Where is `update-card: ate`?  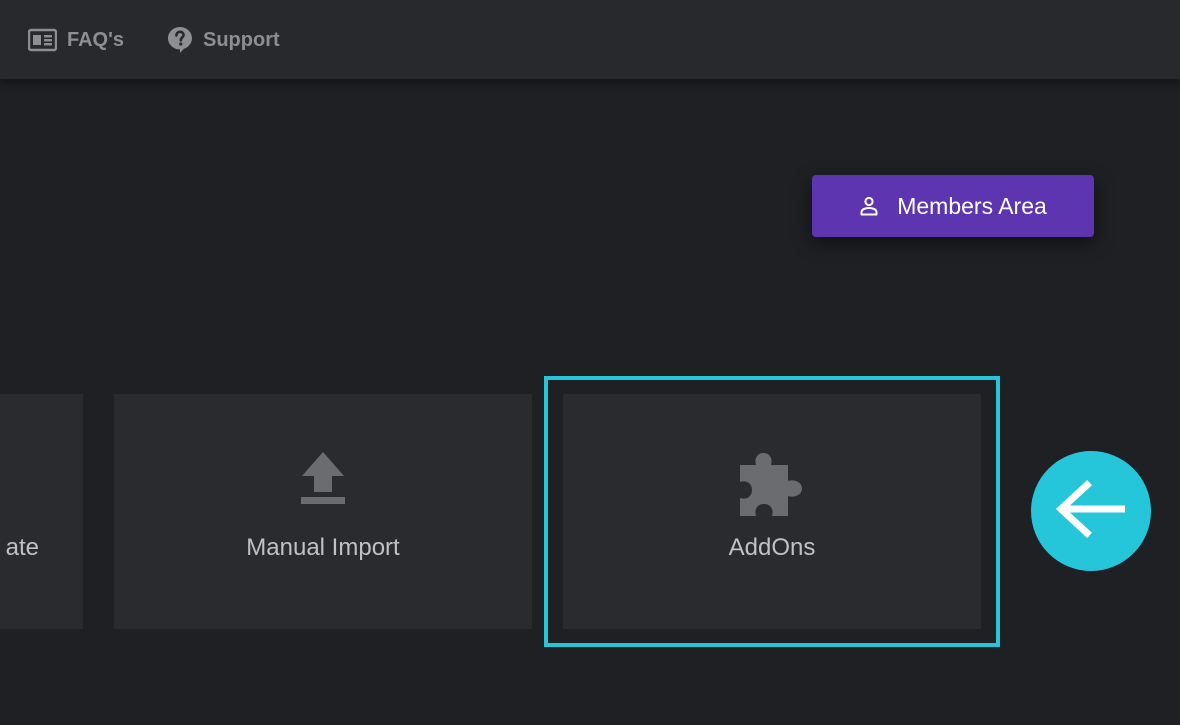 update-card: ate is located at coordinates (41, 511).